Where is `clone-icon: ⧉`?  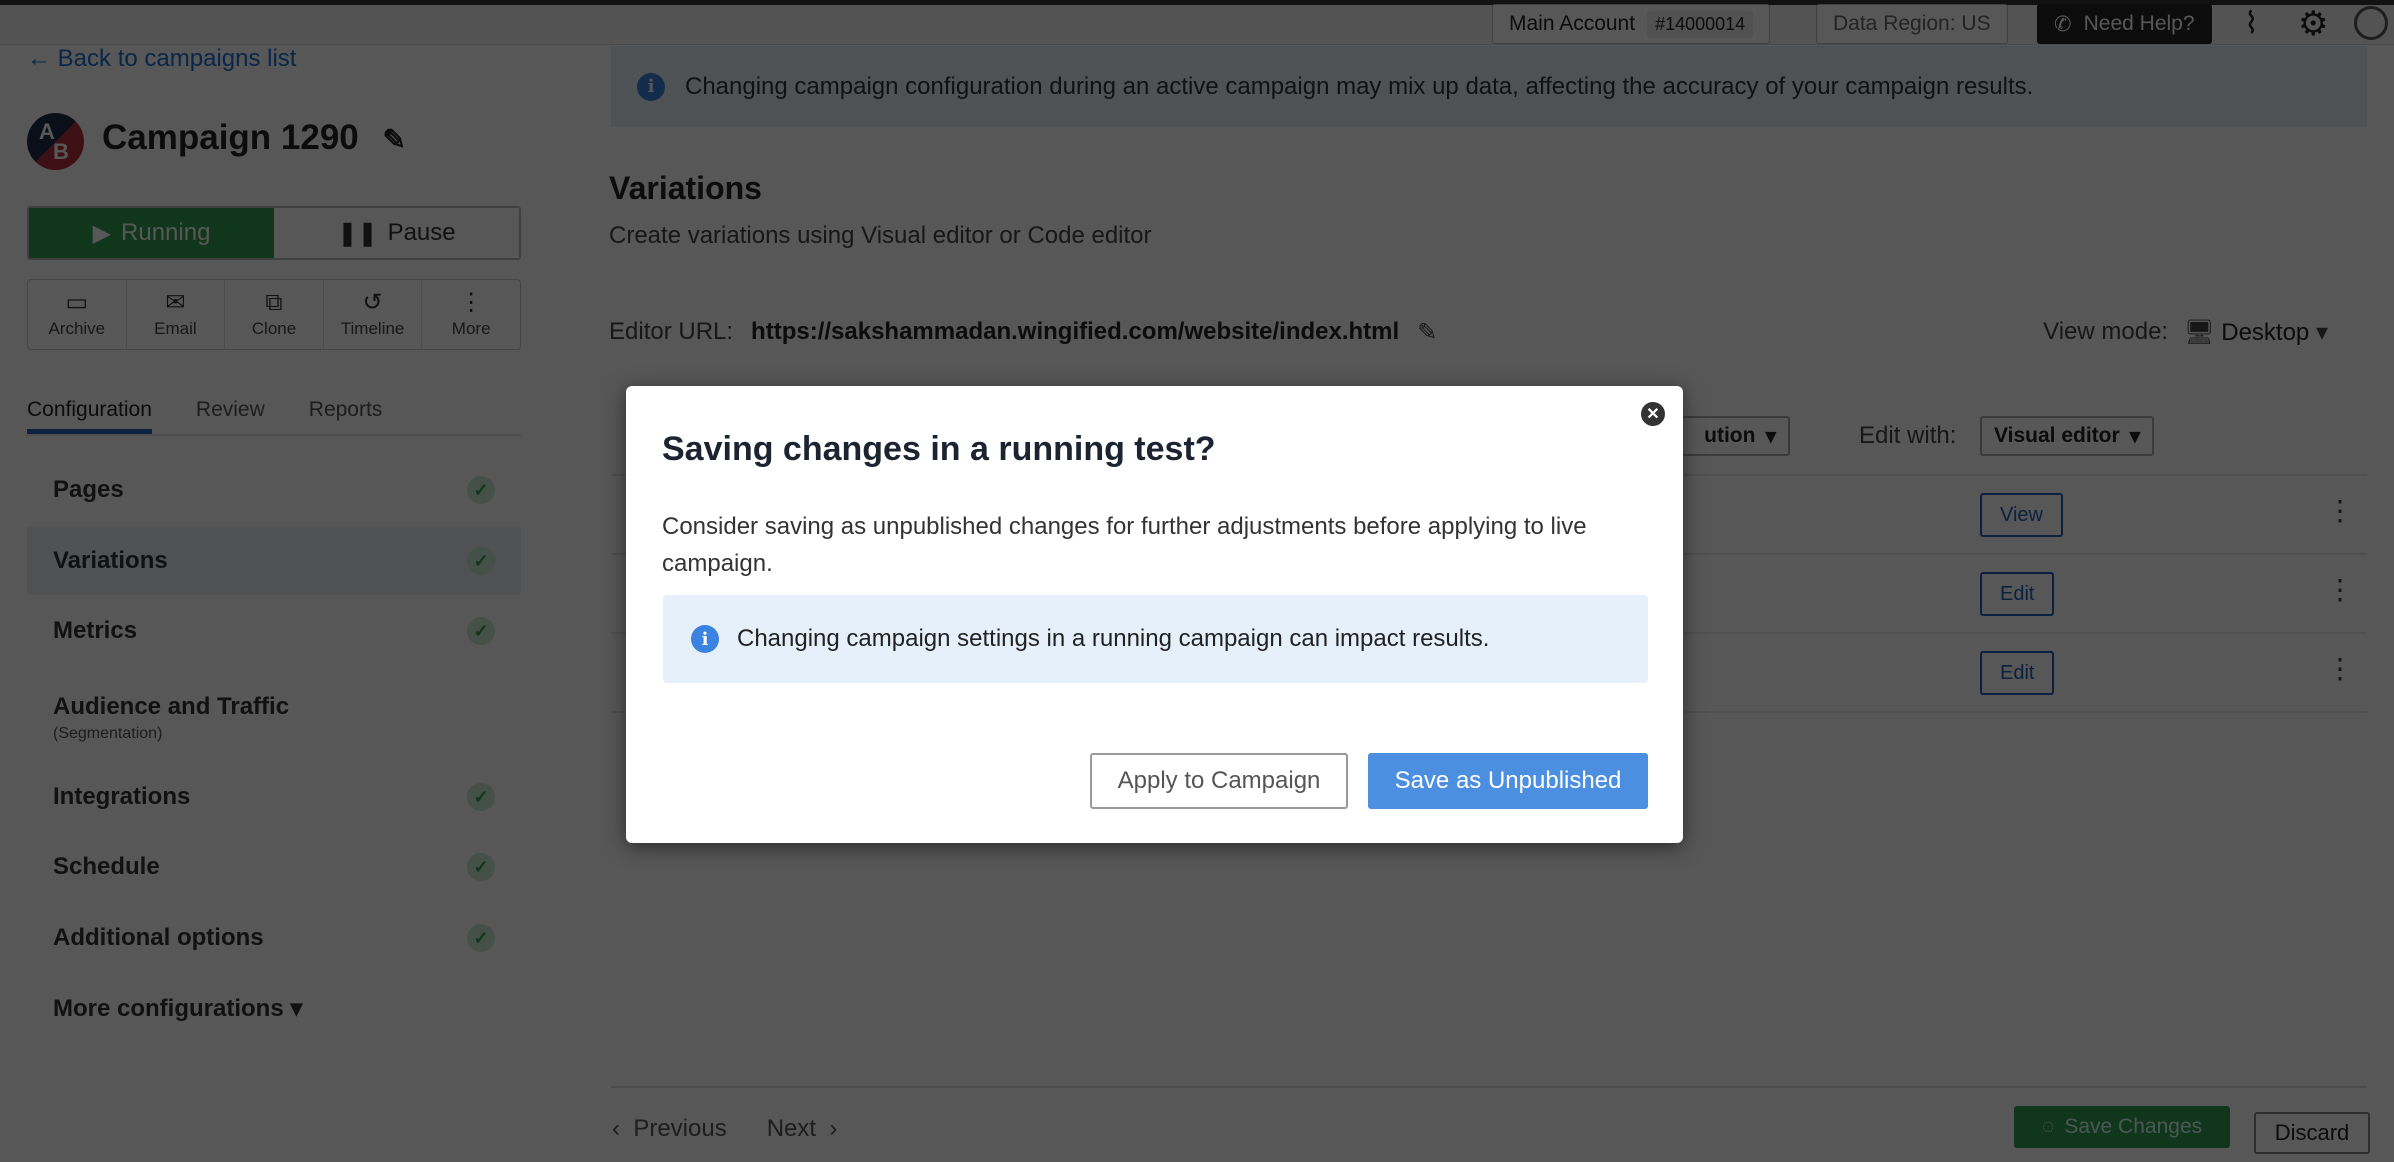
clone-icon: ⧉ is located at coordinates (274, 302).